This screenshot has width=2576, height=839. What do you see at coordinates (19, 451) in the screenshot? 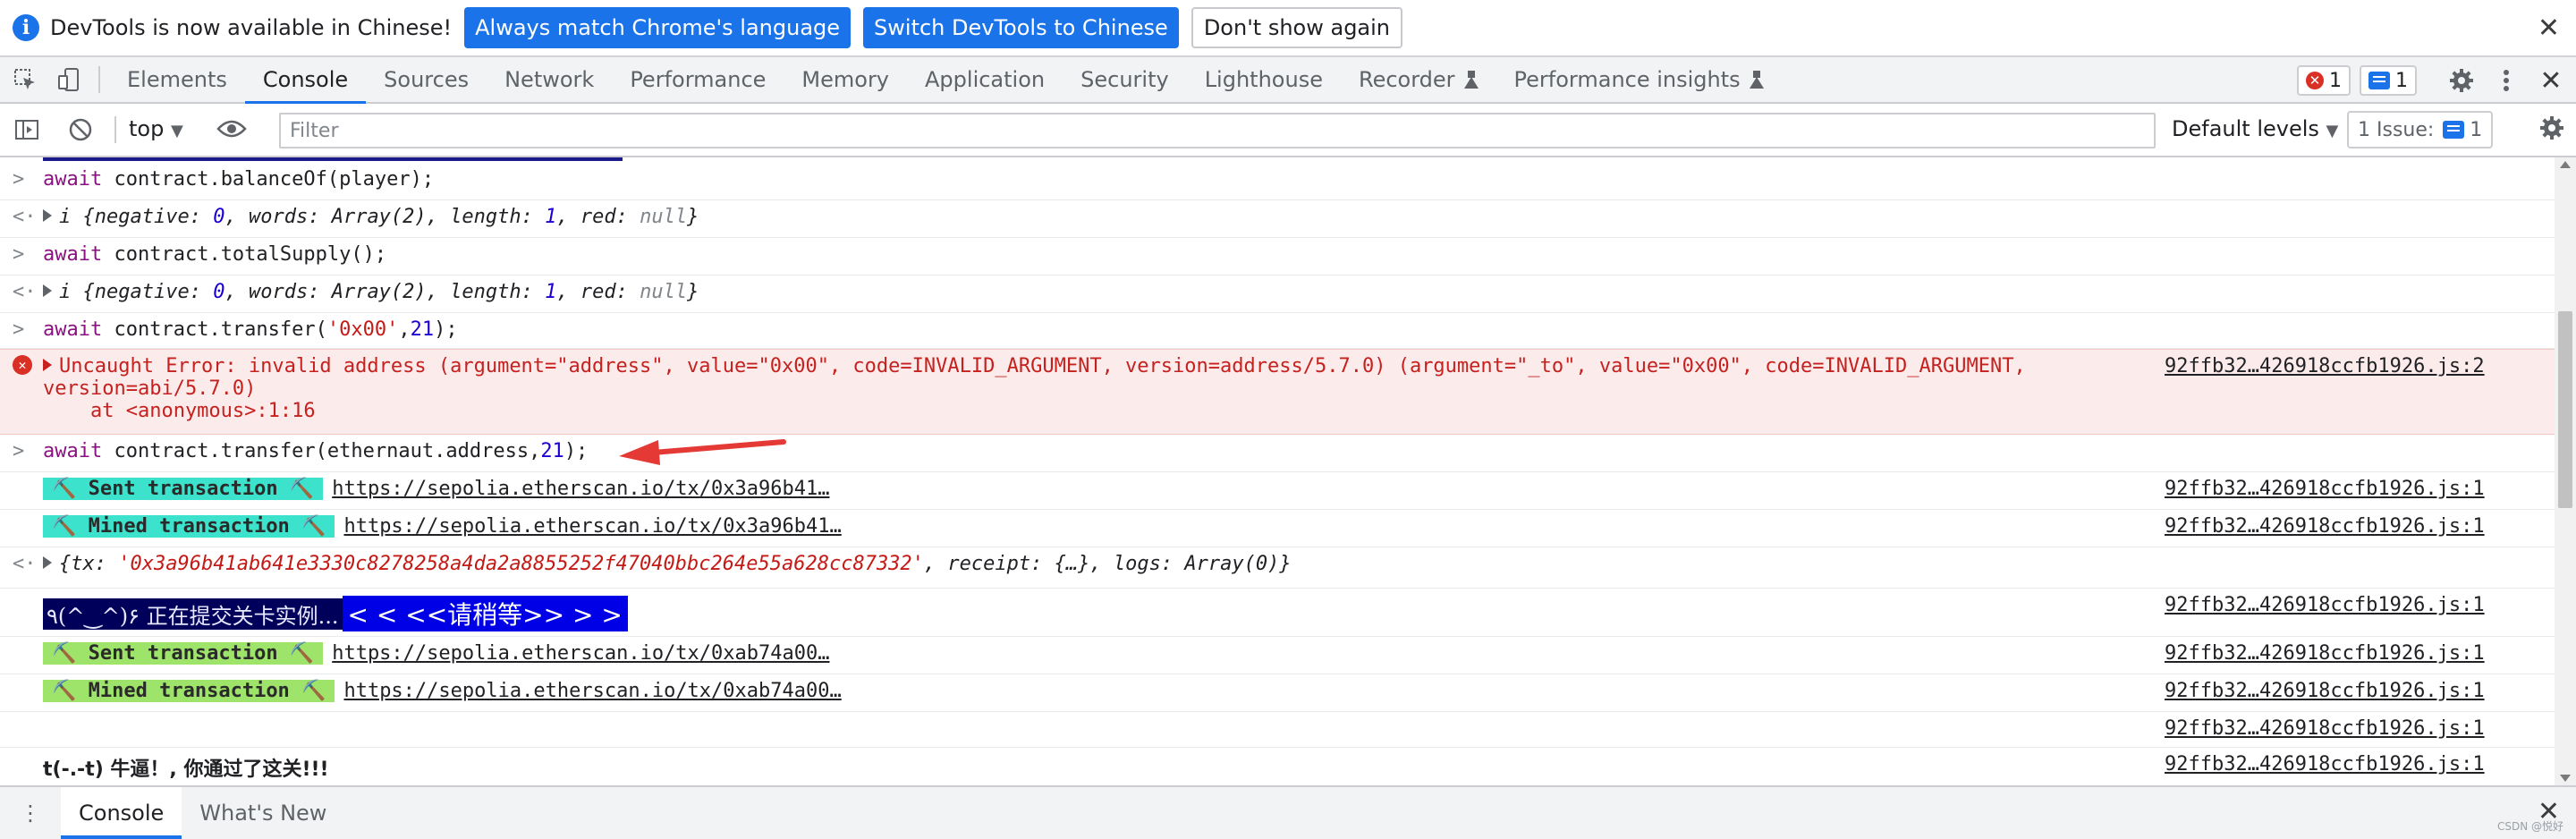
I see `input-prompt-icon: >` at bounding box center [19, 451].